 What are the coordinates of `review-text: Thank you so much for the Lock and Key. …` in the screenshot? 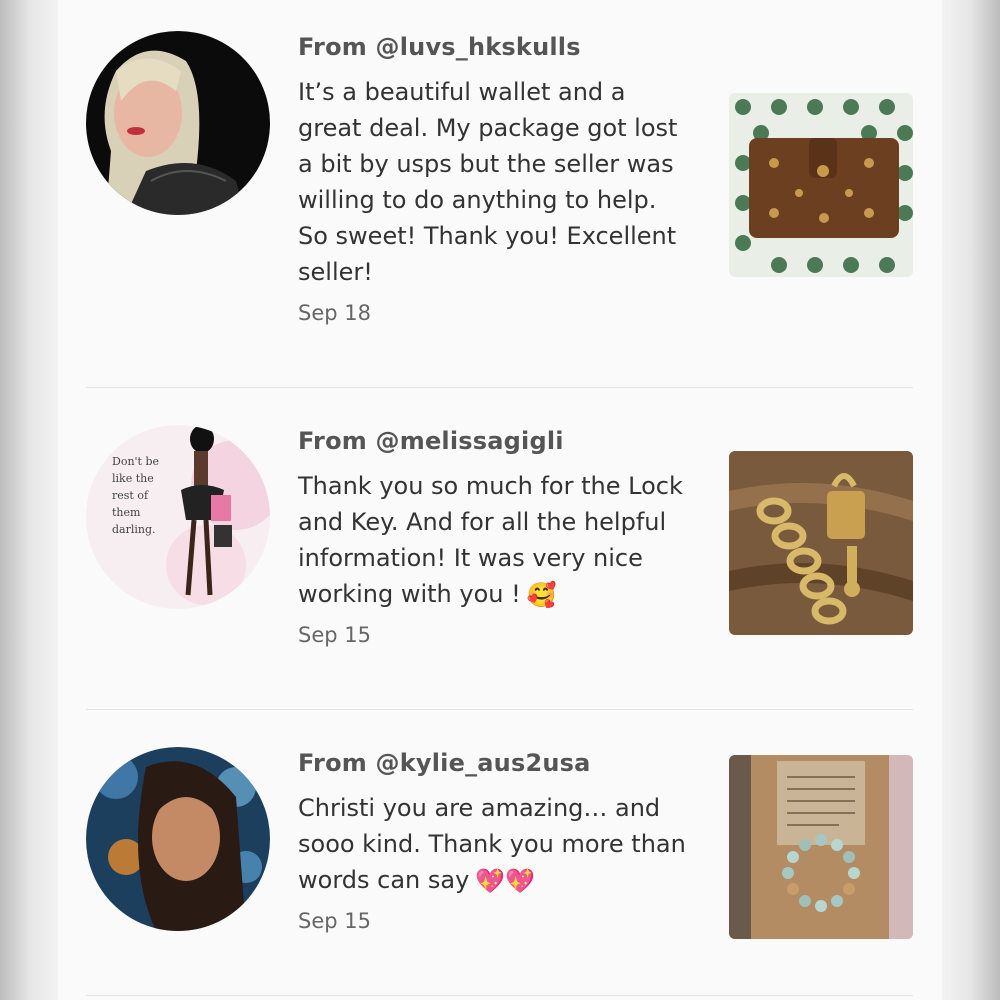 It's located at (493, 540).